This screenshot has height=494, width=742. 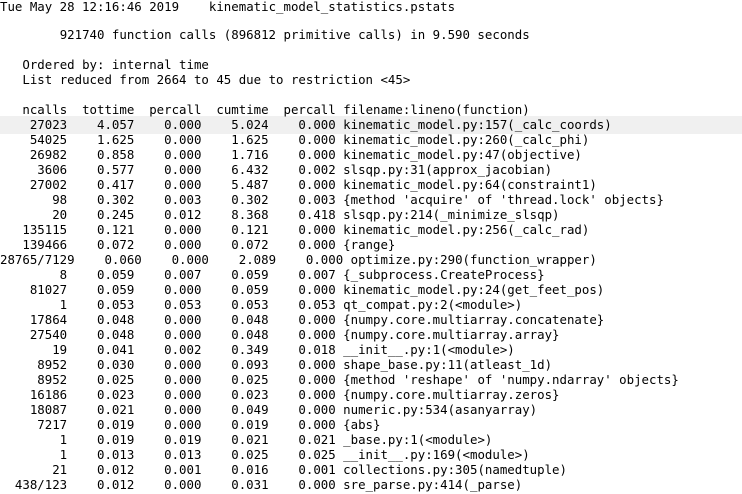 What do you see at coordinates (235, 229) in the screenshot?
I see `cell-cumtime: 0.121` at bounding box center [235, 229].